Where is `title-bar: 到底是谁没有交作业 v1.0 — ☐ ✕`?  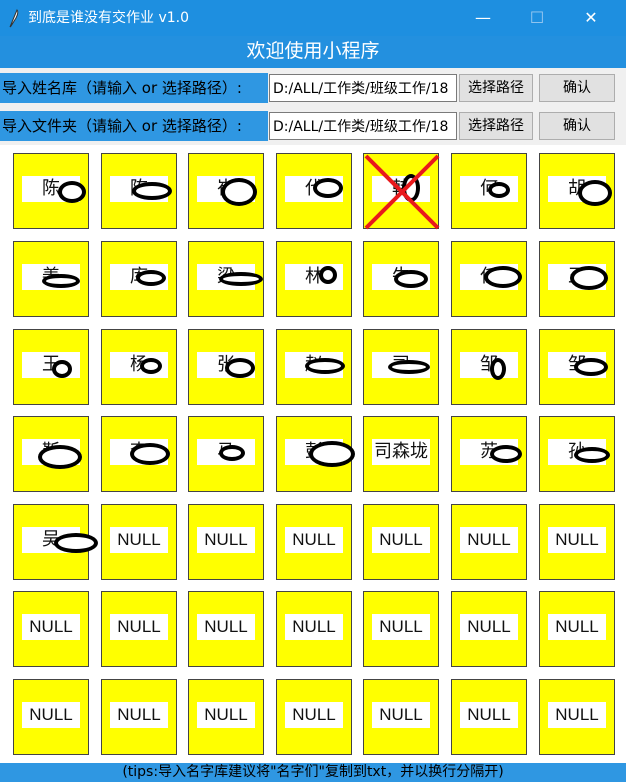 title-bar: 到底是谁没有交作业 v1.0 — ☐ ✕ is located at coordinates (313, 18).